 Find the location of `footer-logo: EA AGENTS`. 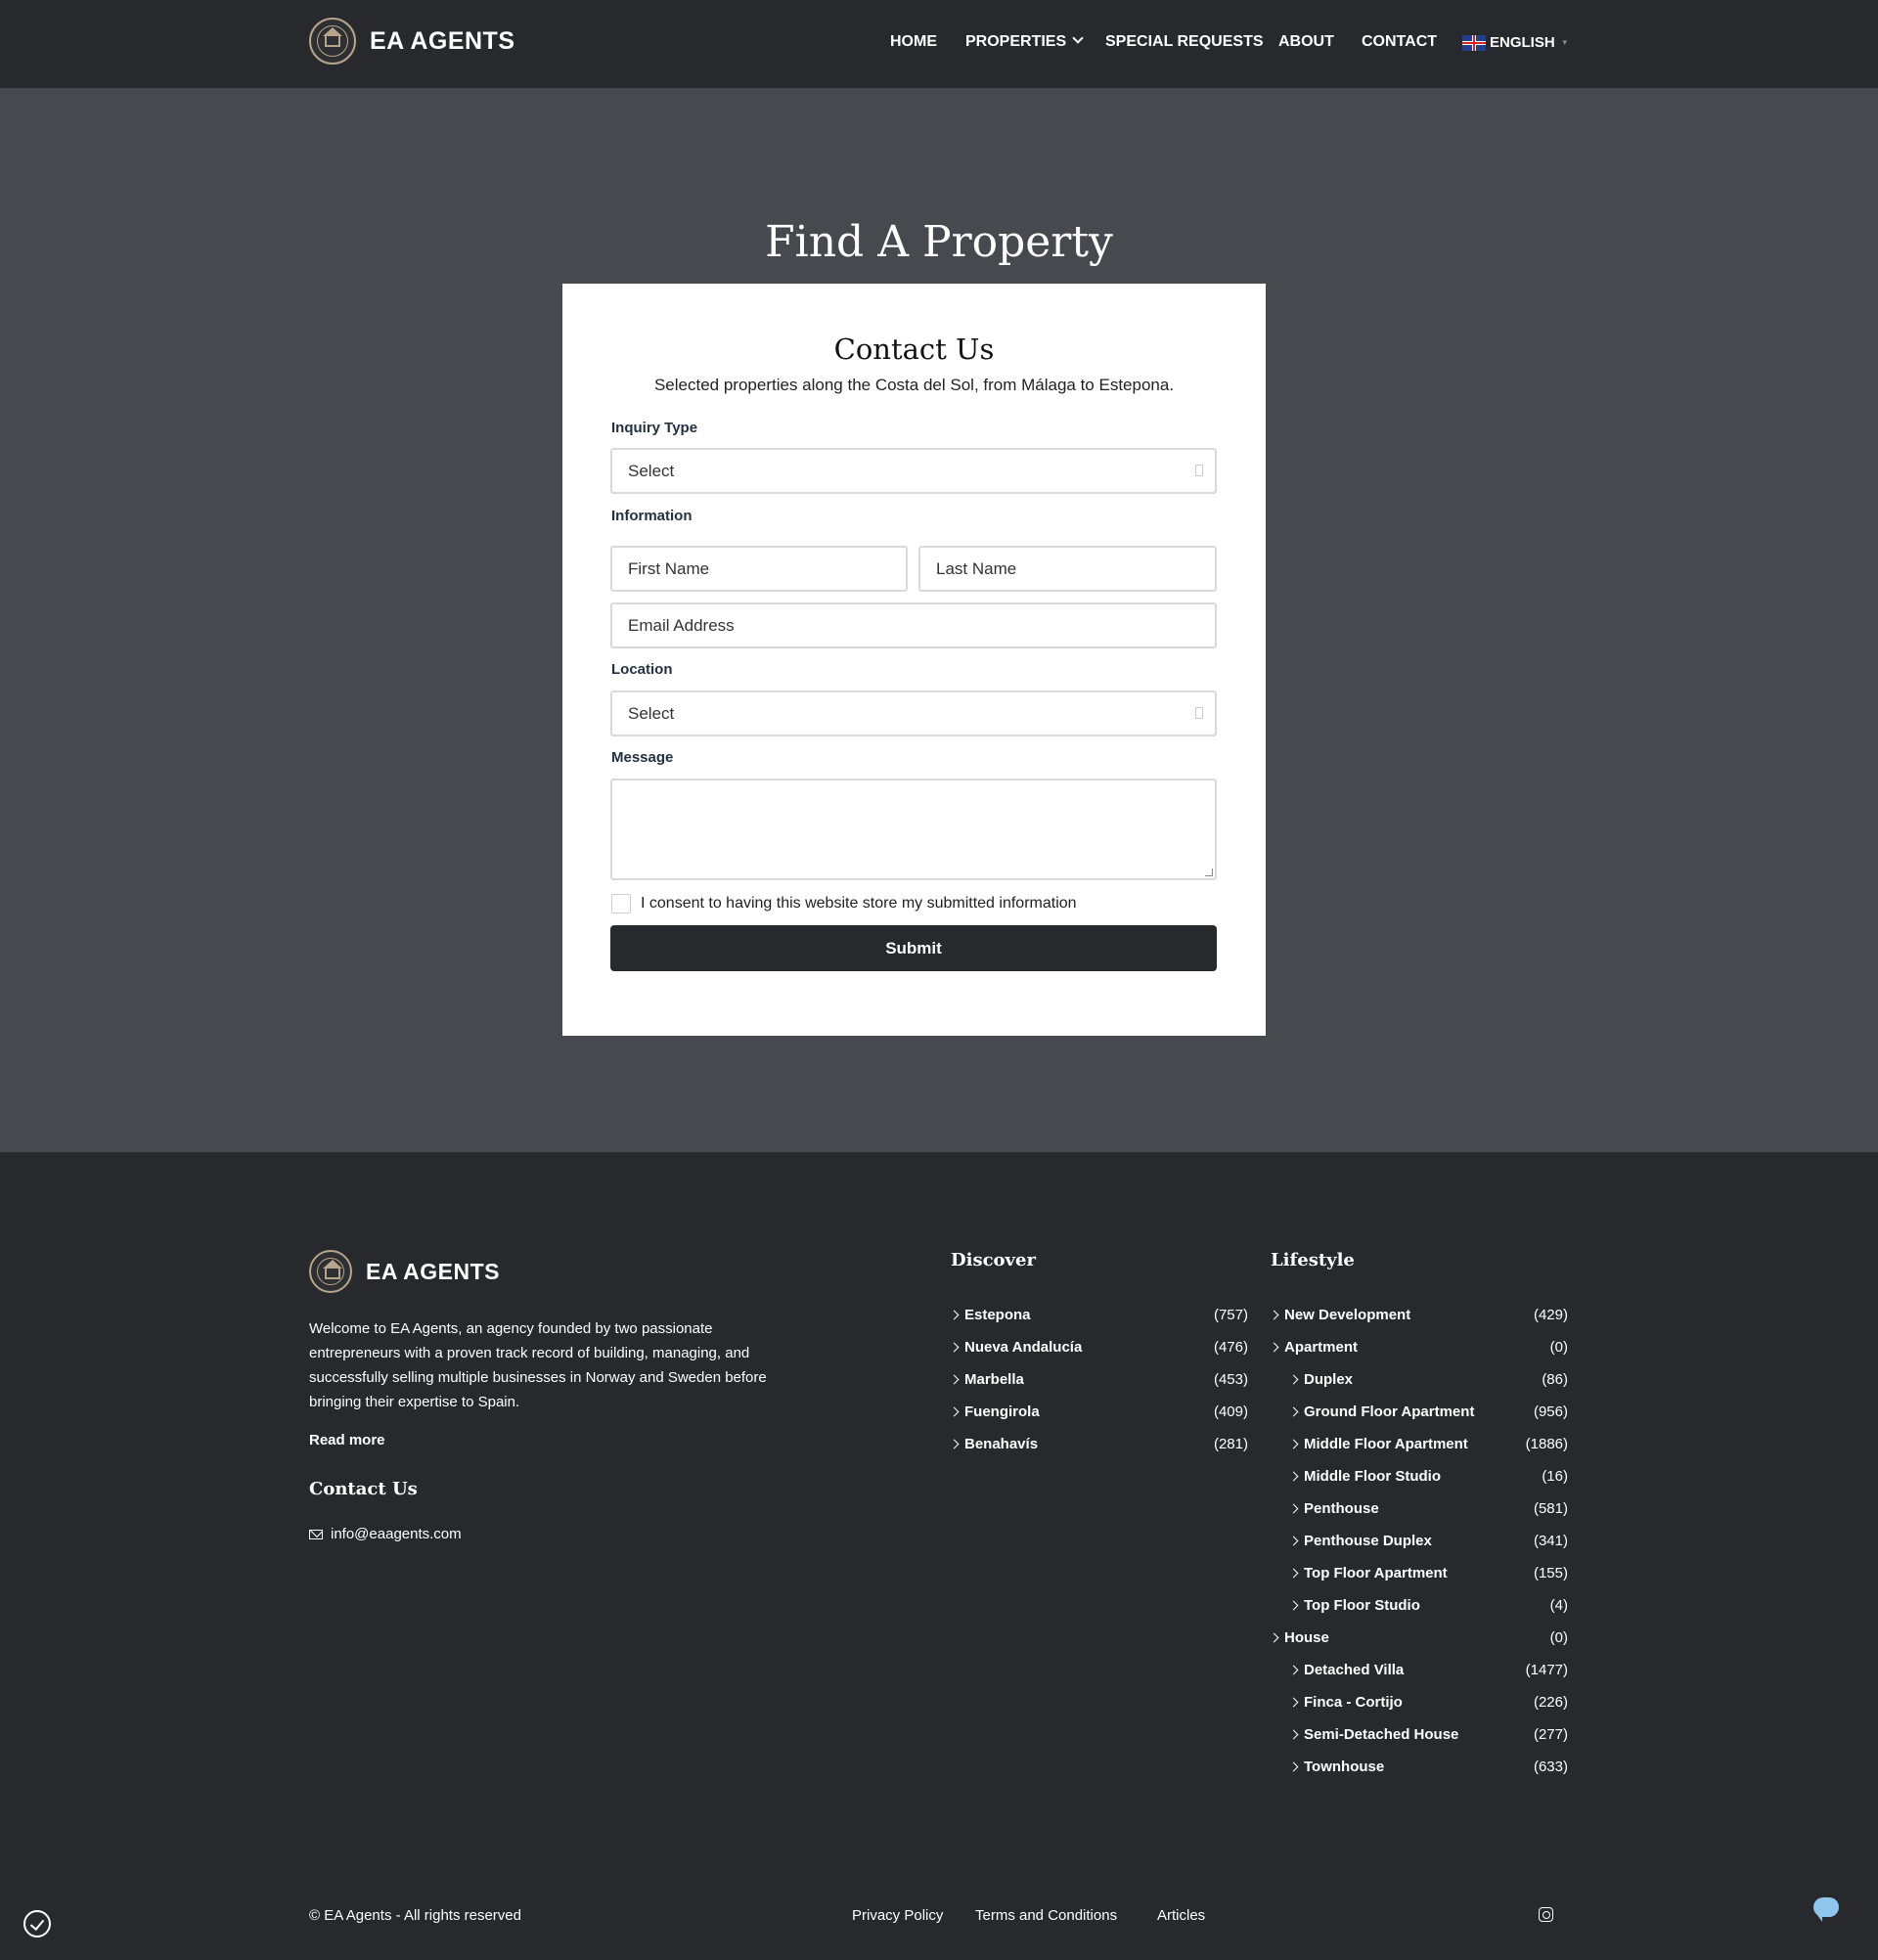

footer-logo: EA AGENTS is located at coordinates (404, 1271).